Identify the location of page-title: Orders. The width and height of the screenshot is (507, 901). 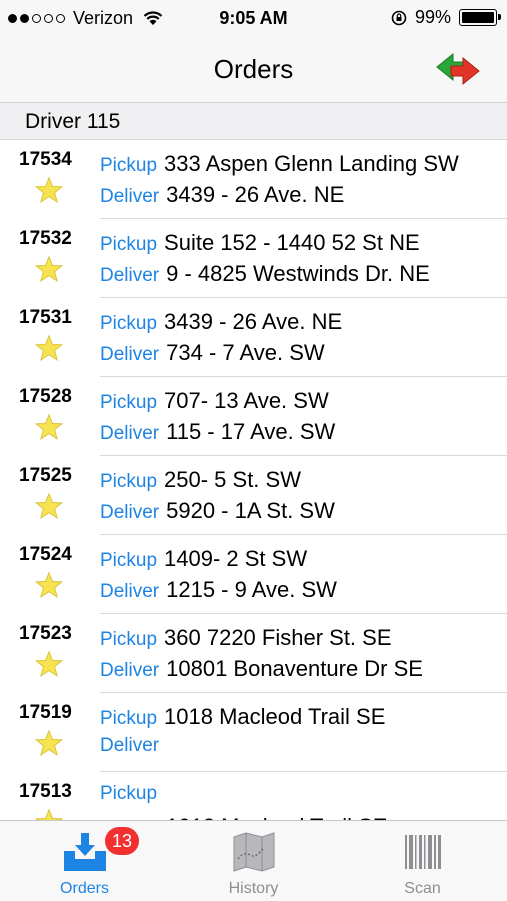
(253, 69).